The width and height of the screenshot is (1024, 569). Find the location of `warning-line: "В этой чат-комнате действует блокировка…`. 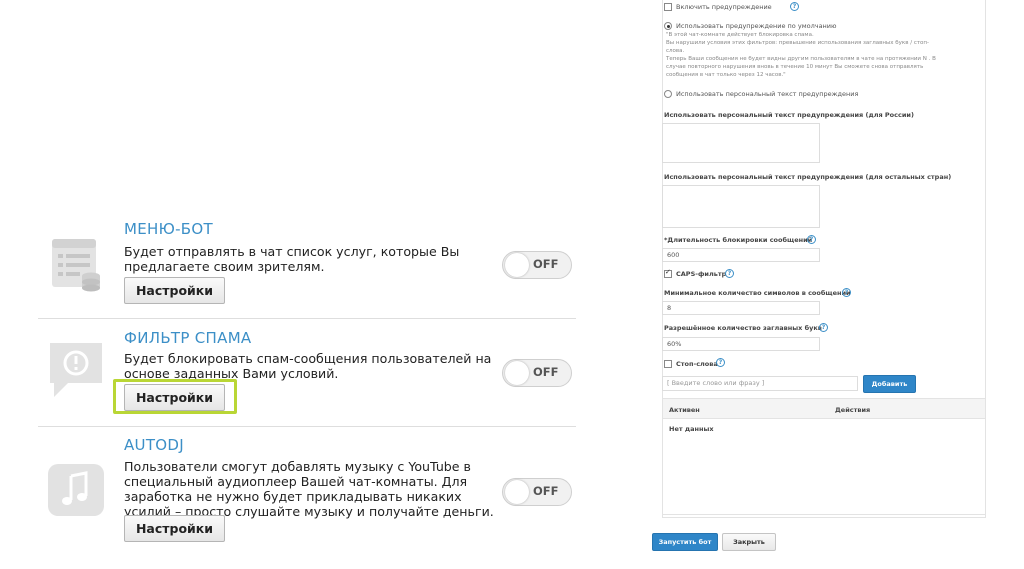

warning-line: "В этой чат-комнате действует блокировка… is located at coordinates (740, 35).